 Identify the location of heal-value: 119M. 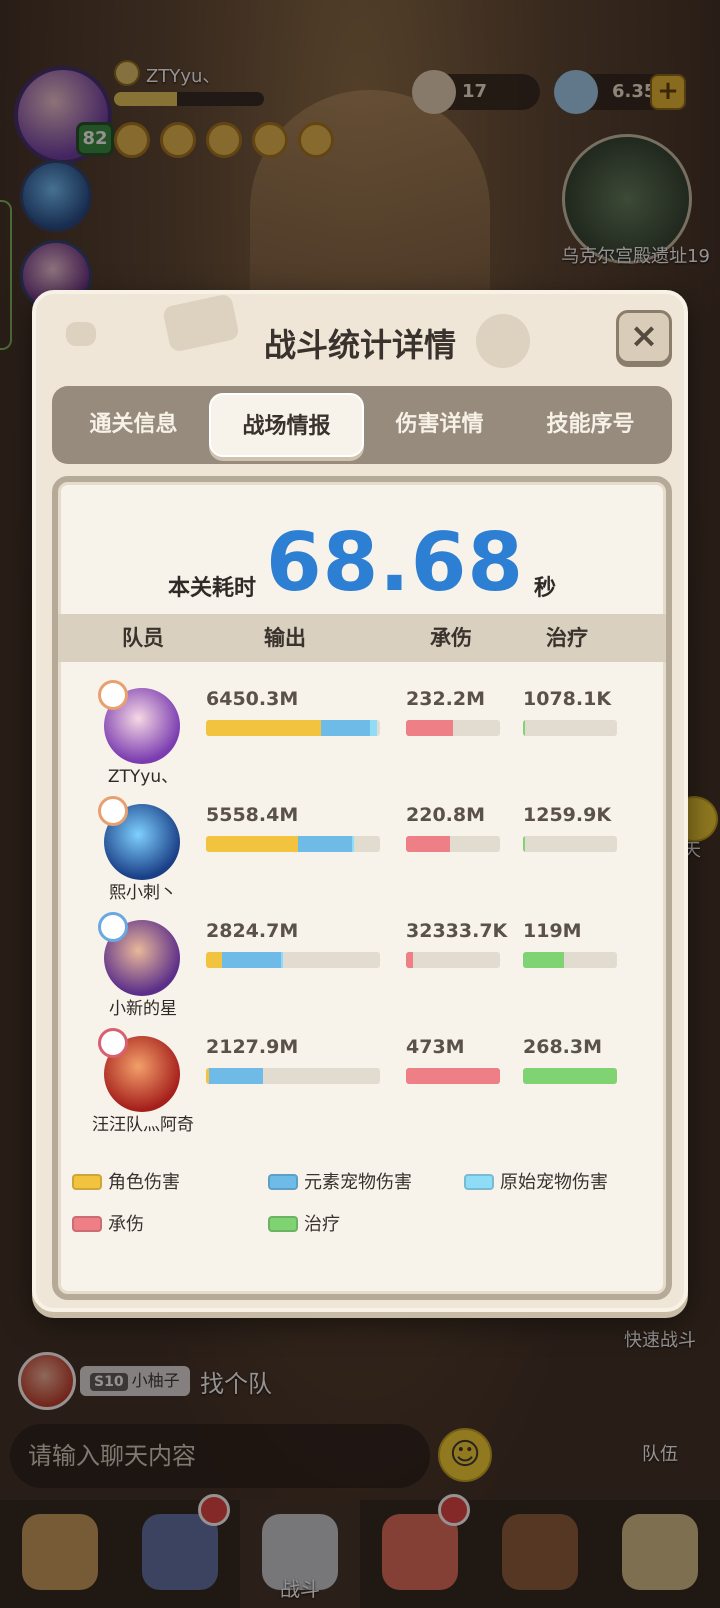
(552, 931).